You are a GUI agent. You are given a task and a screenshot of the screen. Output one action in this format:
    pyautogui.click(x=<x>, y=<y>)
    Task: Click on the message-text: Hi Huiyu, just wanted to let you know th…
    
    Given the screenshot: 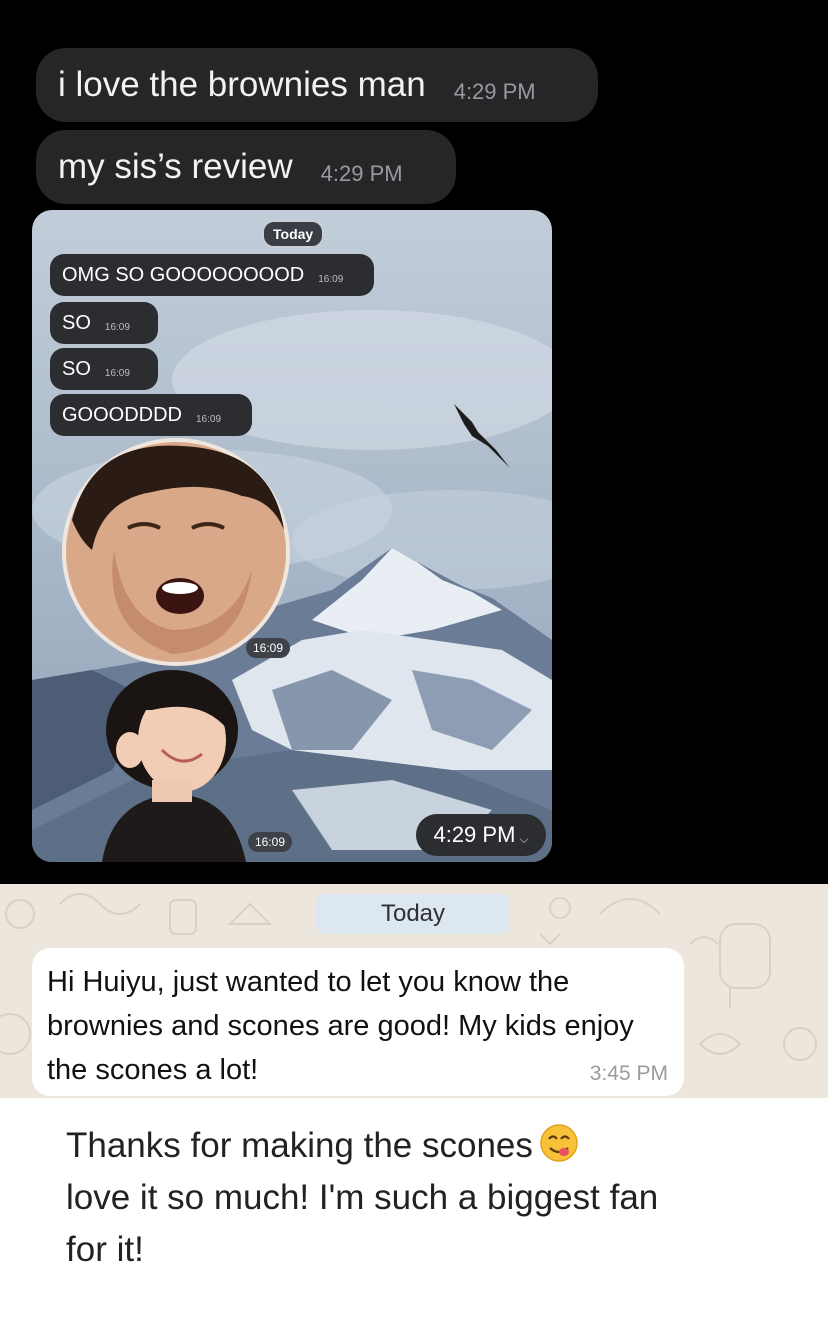 What is the action you would take?
    pyautogui.click(x=340, y=1026)
    